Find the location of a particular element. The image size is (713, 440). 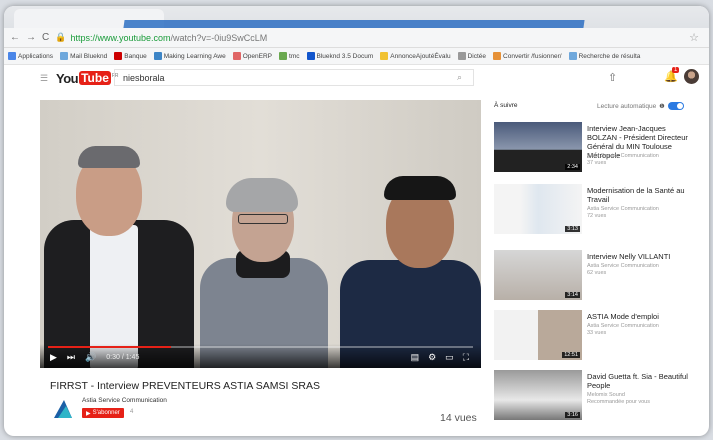

next-icon: ⏭ is located at coordinates (71, 357).